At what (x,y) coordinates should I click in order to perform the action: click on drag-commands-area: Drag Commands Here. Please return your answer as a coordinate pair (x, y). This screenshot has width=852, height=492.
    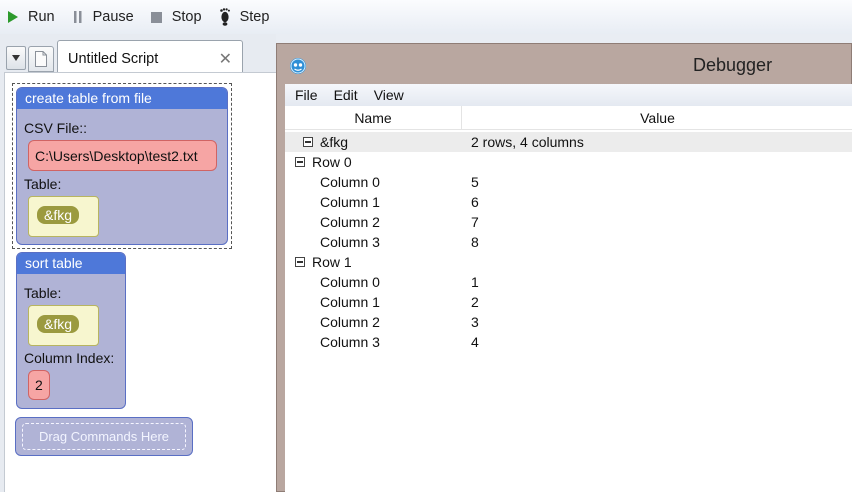
    Looking at the image, I should click on (104, 436).